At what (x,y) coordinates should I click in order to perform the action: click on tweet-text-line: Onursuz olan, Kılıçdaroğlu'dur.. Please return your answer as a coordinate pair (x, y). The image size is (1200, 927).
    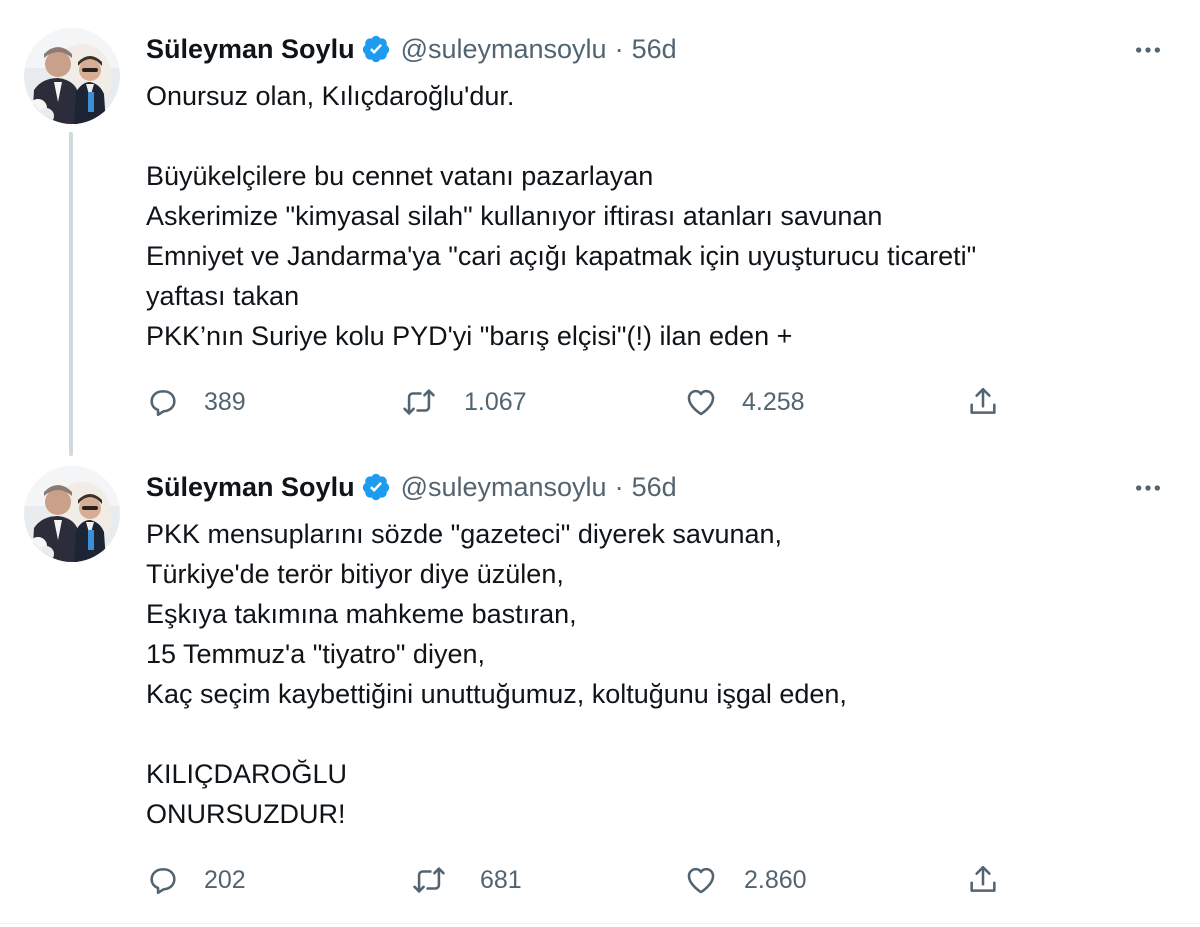
    Looking at the image, I should click on (330, 96).